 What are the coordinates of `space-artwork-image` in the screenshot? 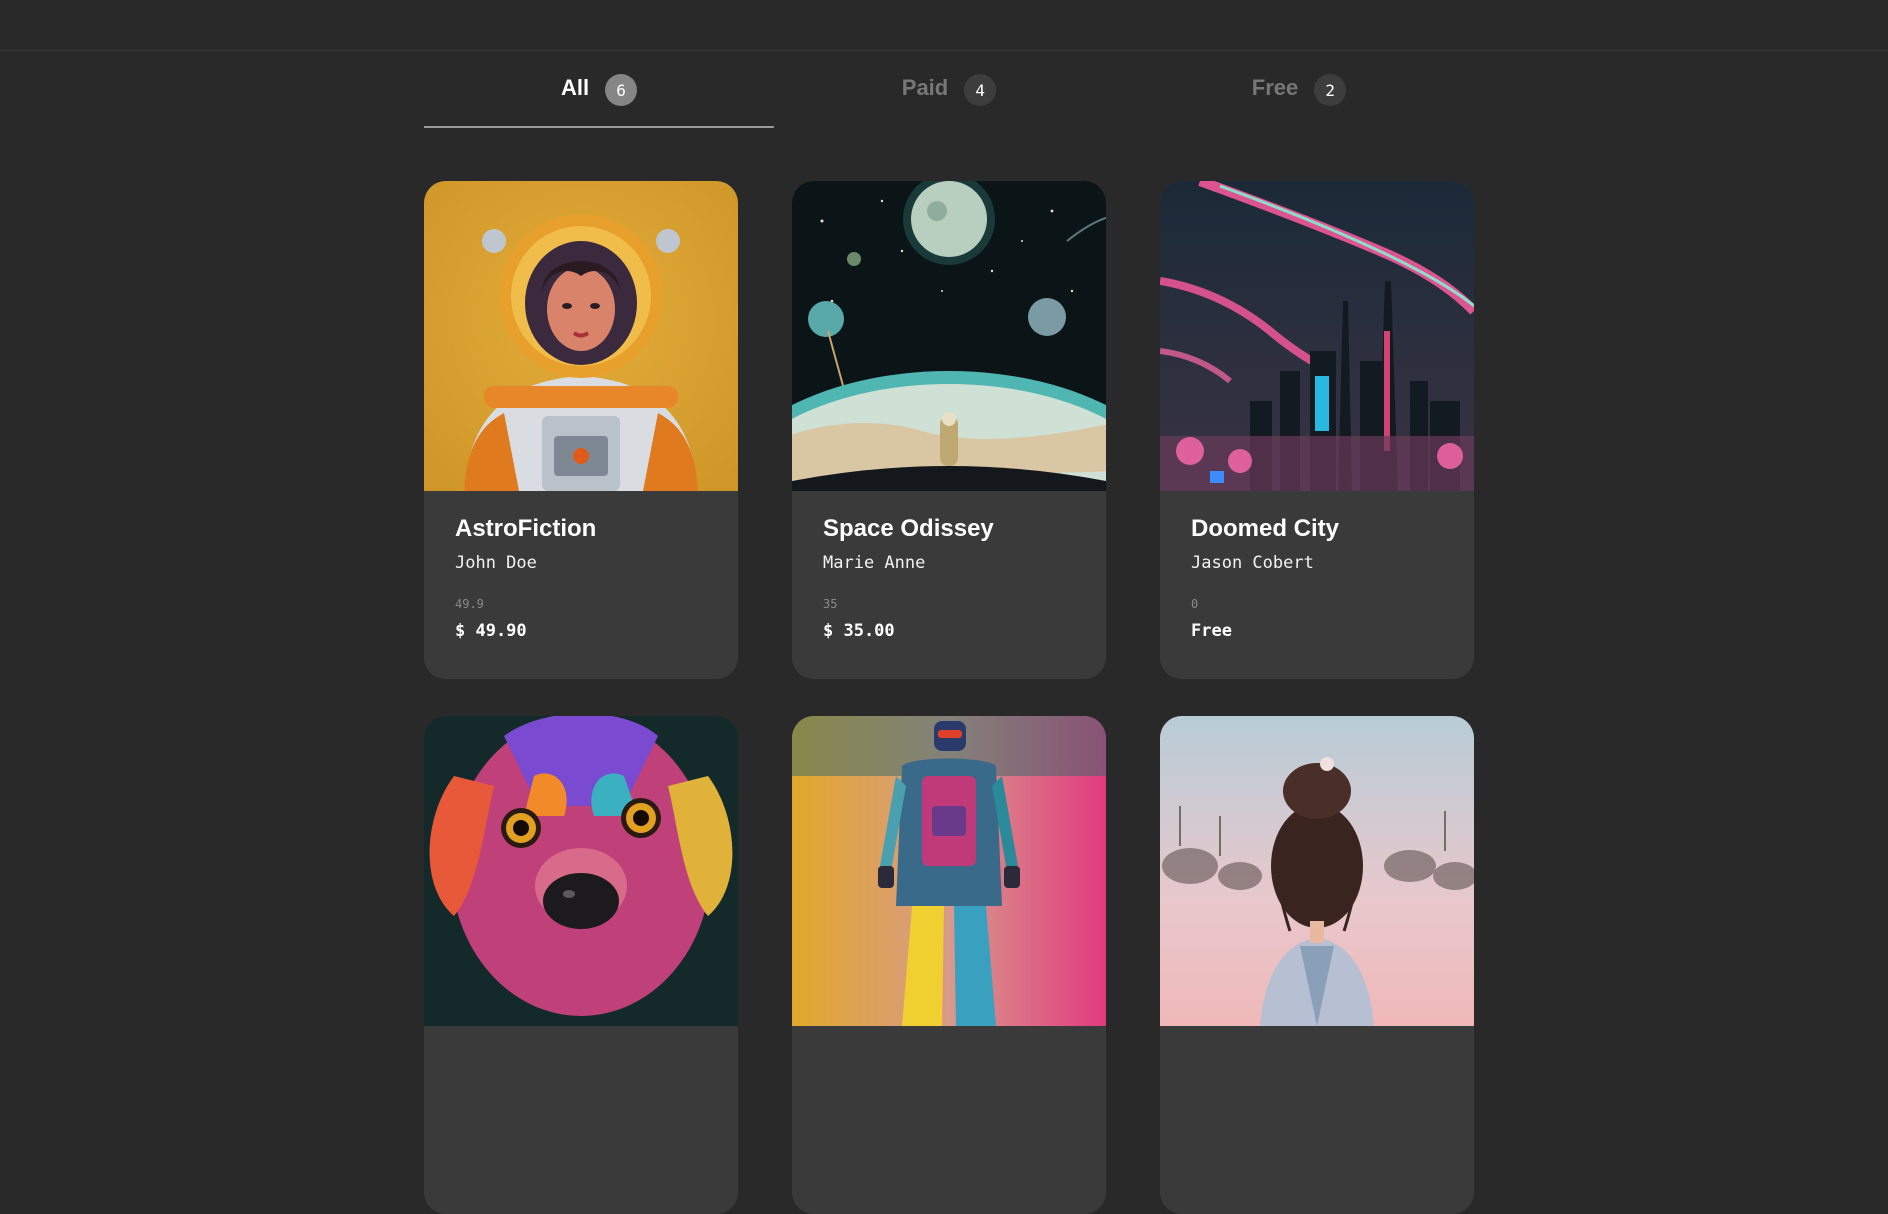 It's located at (949, 336).